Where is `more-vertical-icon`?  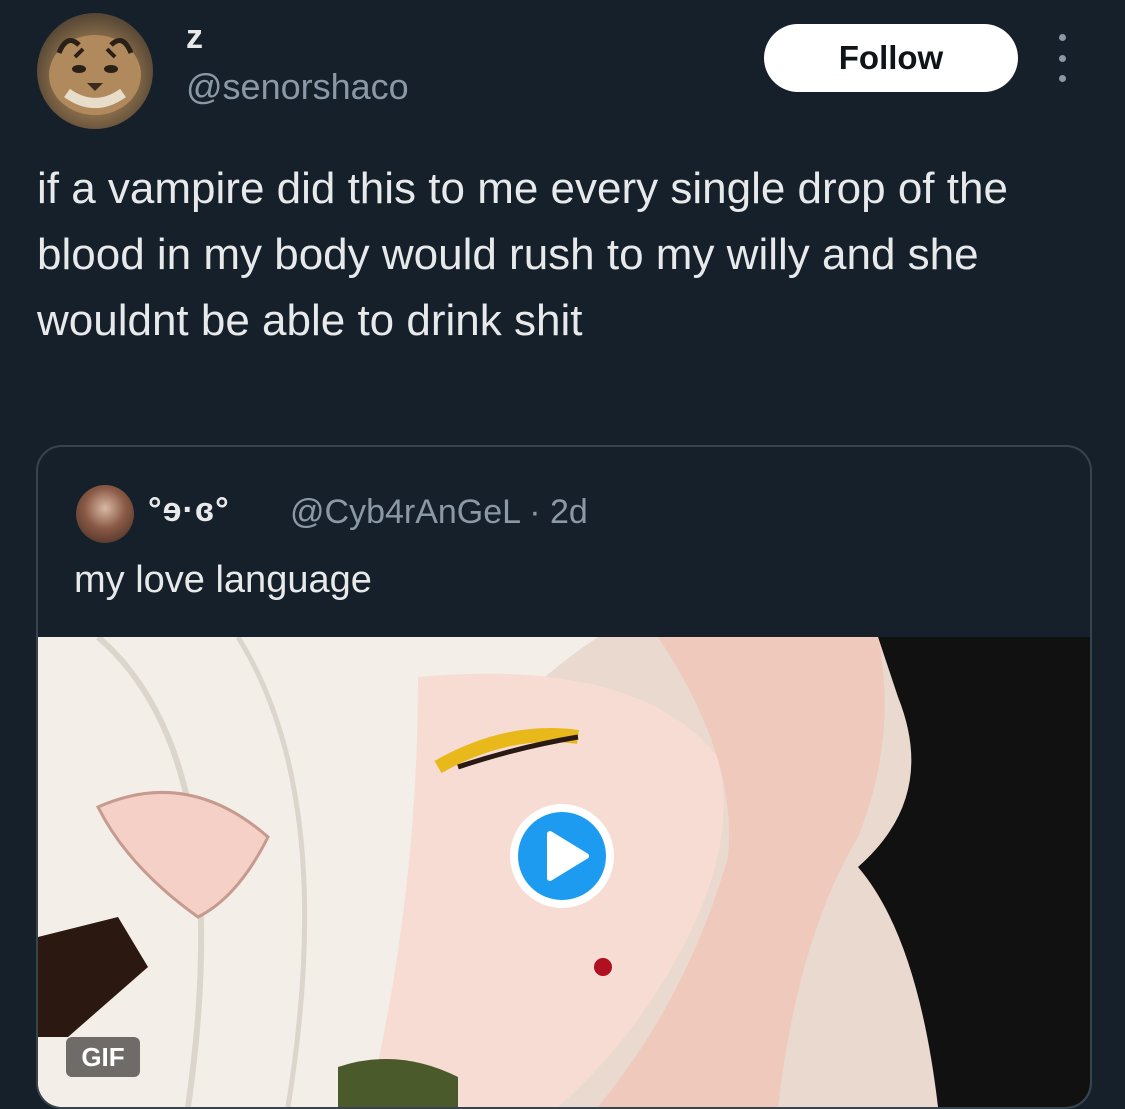 more-vertical-icon is located at coordinates (1062, 58).